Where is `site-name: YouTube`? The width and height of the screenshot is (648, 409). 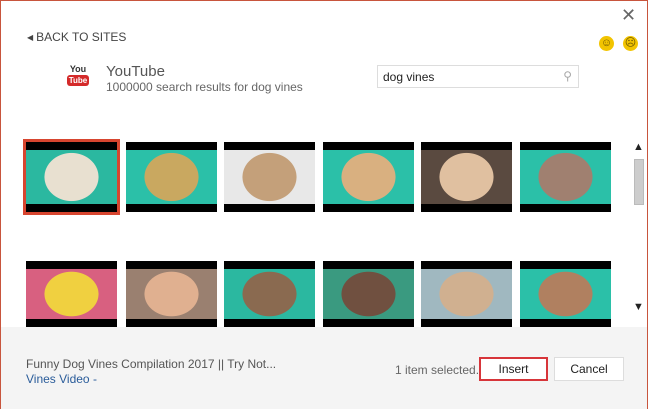 site-name: YouTube is located at coordinates (135, 71).